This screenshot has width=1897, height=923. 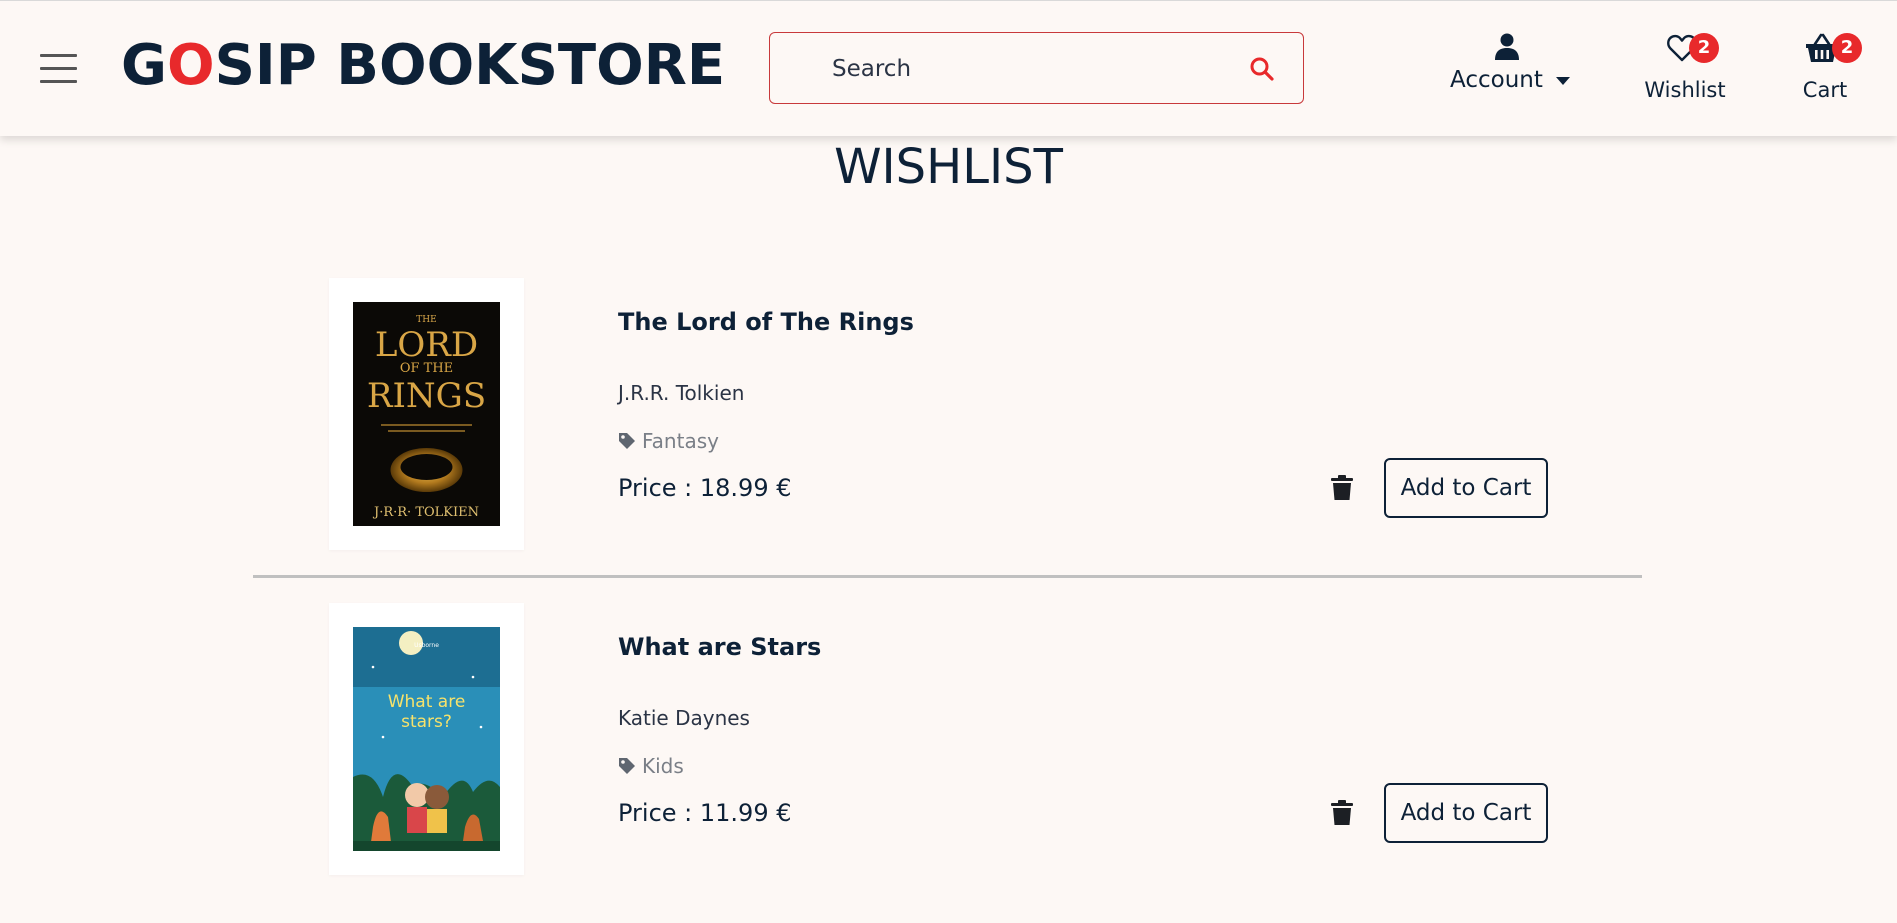 I want to click on cover-author: J·R·R· TOLKIEN, so click(x=425, y=512).